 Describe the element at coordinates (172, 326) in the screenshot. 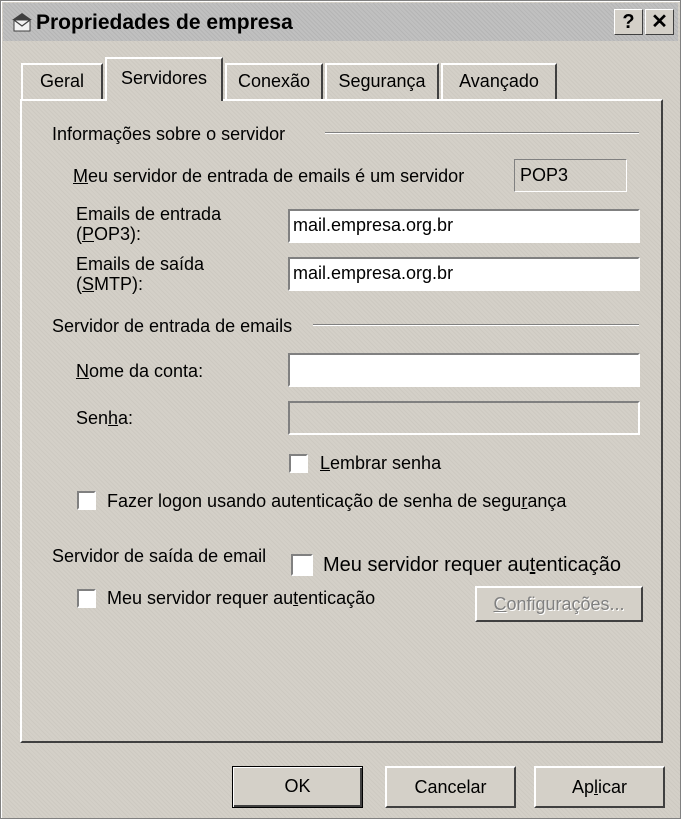

I see `incoming-server-group-label: Servidor de entrada de emails` at that location.